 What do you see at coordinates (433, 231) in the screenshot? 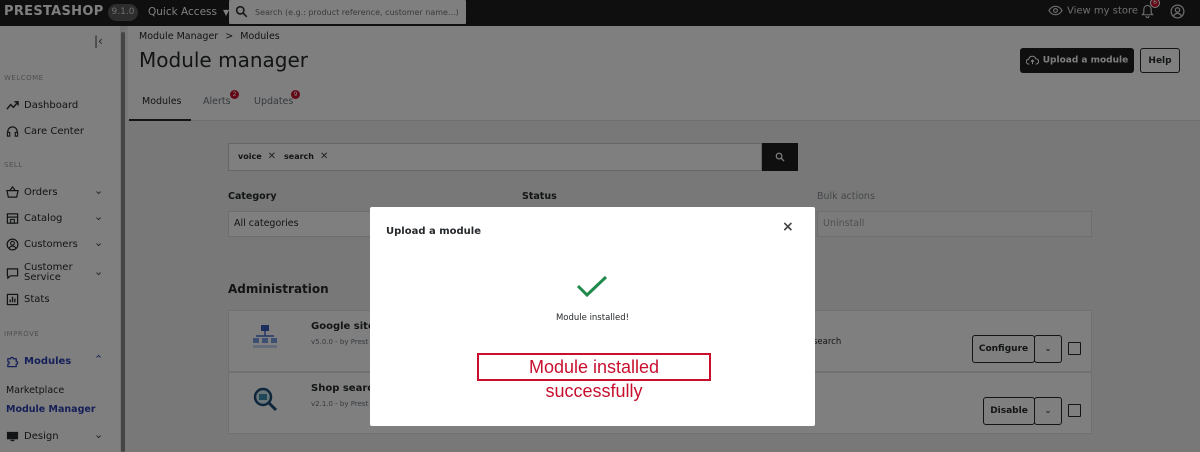
I see `modal-title: Upload a module` at bounding box center [433, 231].